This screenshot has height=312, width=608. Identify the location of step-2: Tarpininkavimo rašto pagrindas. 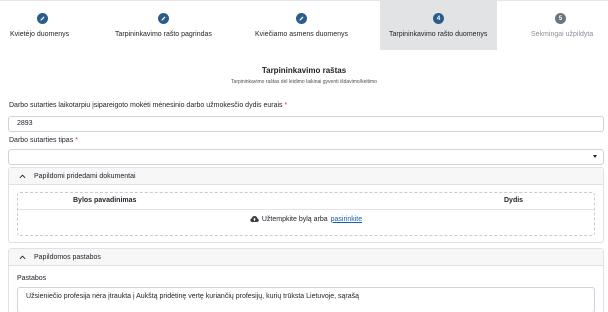
(165, 25).